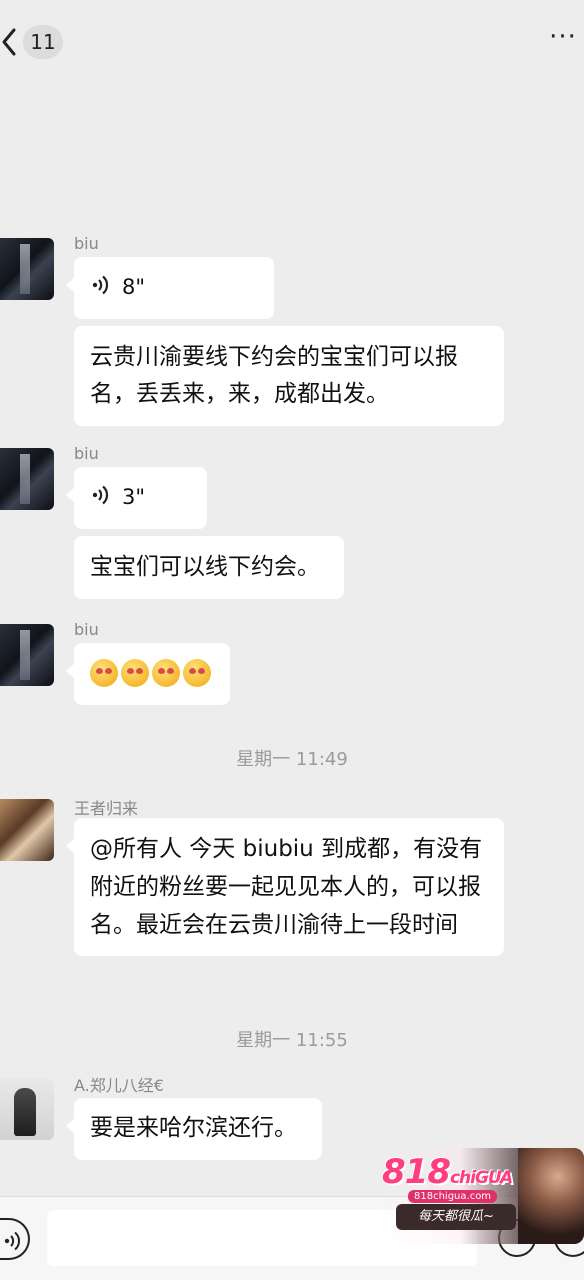 This screenshot has height=1280, width=584. I want to click on watermark-brand: 818chiGUA, so click(447, 1172).